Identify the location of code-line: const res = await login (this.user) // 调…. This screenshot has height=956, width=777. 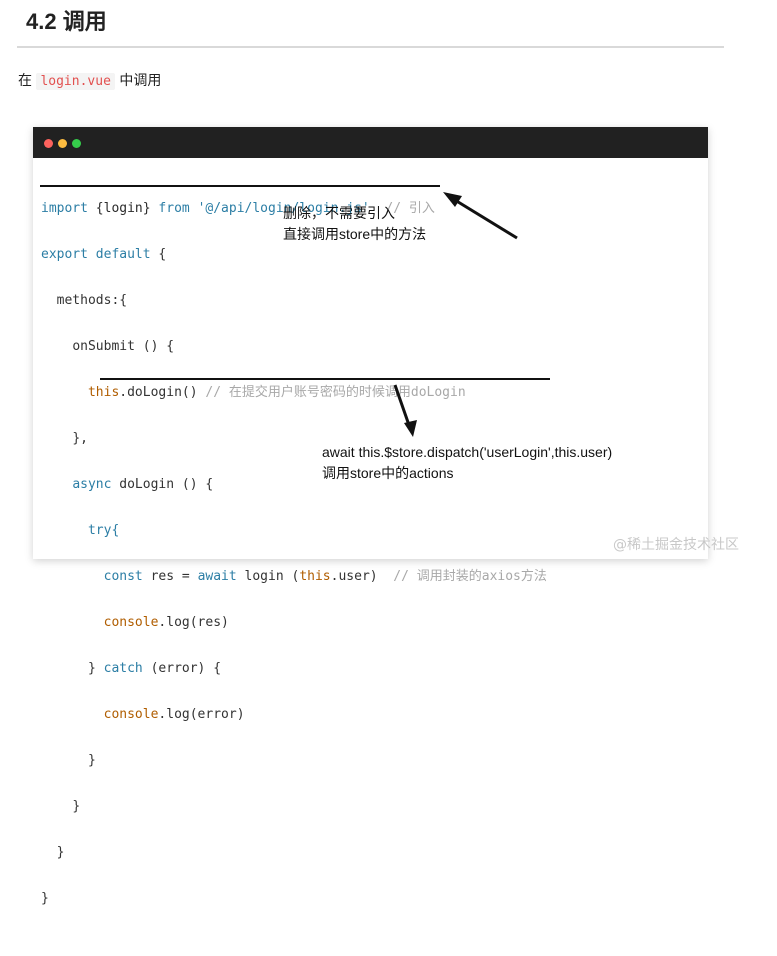
(325, 576).